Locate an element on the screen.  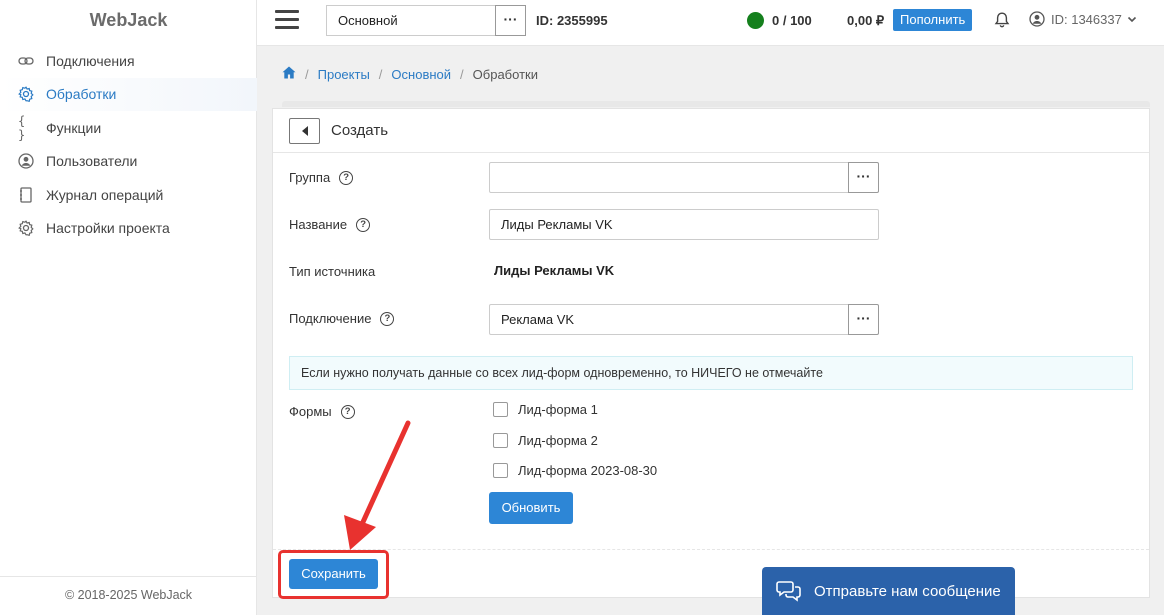
sidebar-item-label: Функции is located at coordinates (74, 127).